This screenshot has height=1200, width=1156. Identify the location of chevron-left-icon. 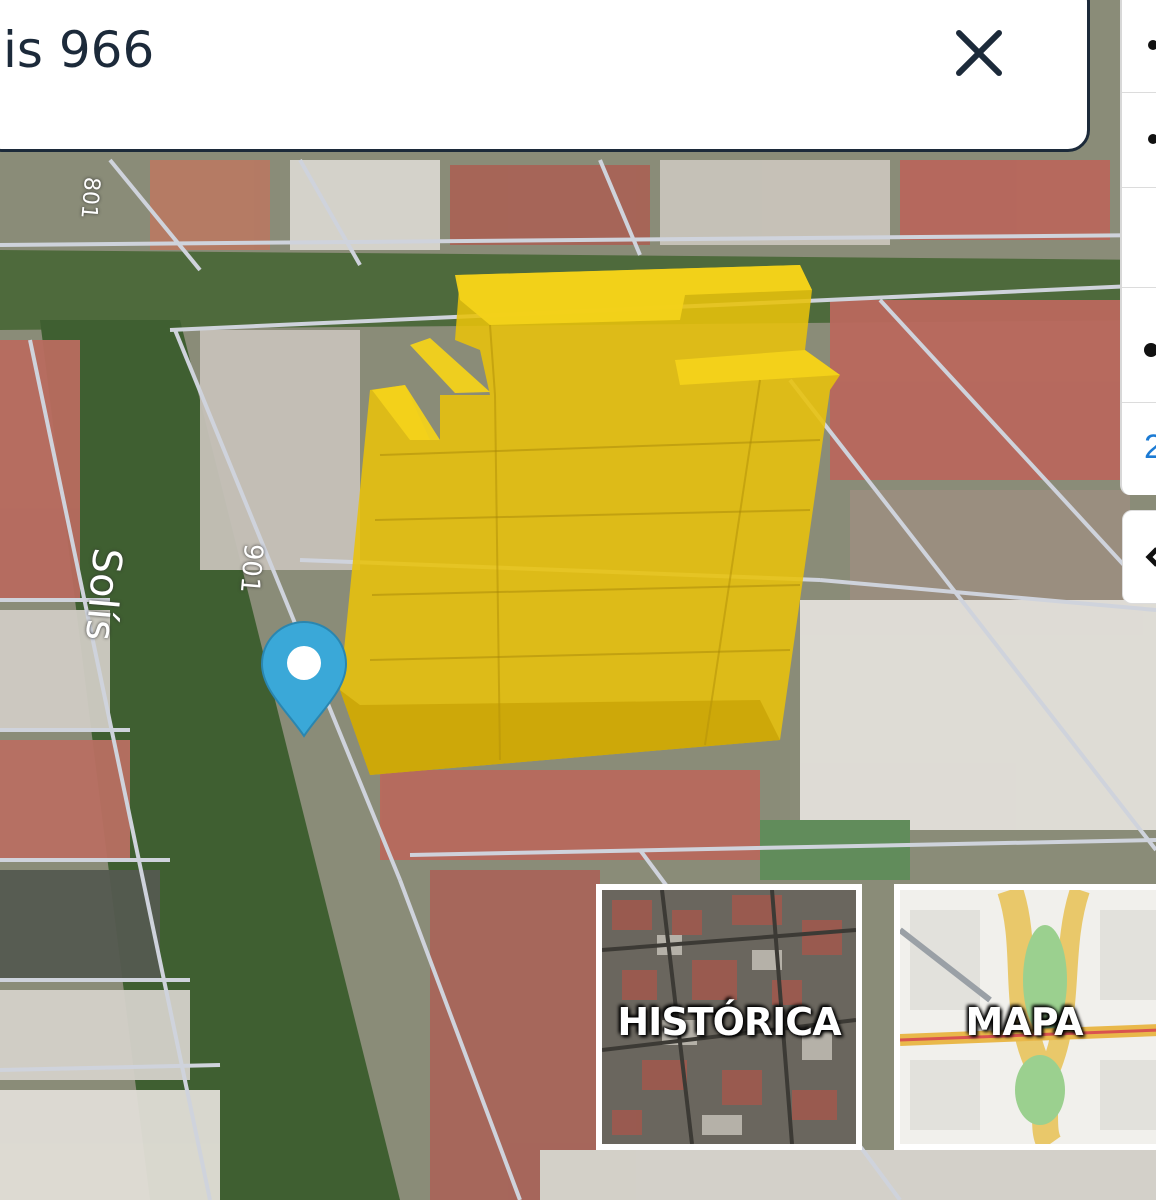
(1150, 557).